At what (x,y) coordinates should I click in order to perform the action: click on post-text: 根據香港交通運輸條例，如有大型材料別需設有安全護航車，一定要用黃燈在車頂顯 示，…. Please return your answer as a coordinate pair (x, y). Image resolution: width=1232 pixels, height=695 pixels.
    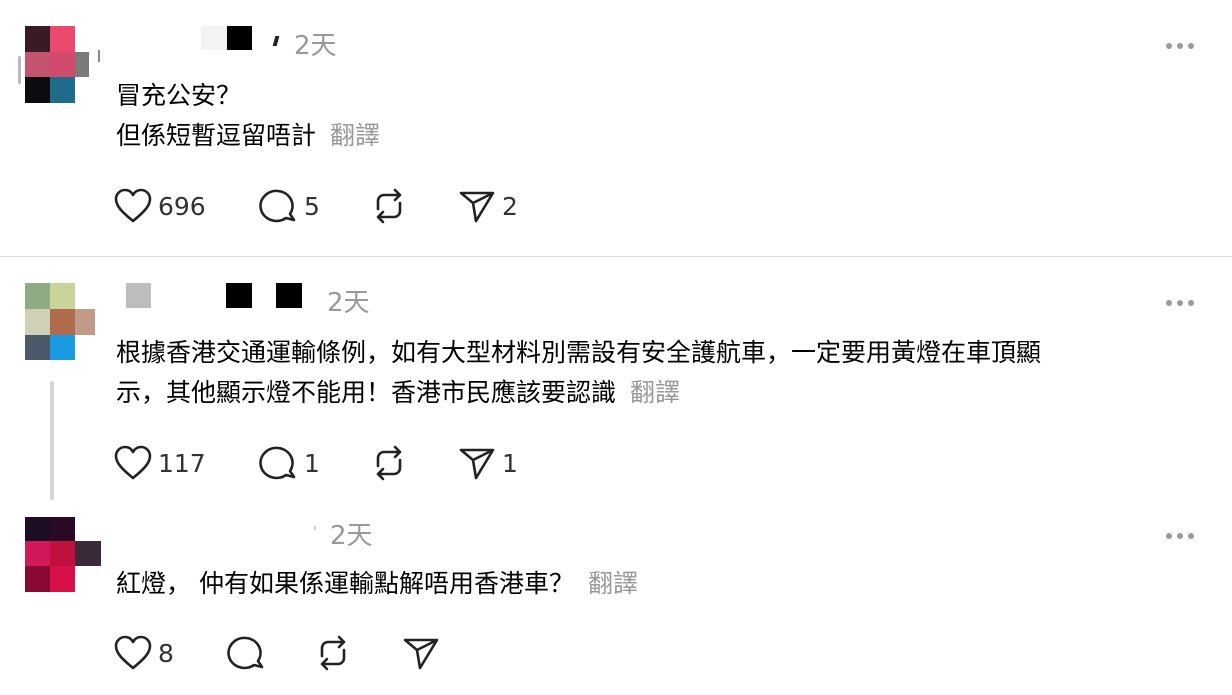
    Looking at the image, I should click on (578, 373).